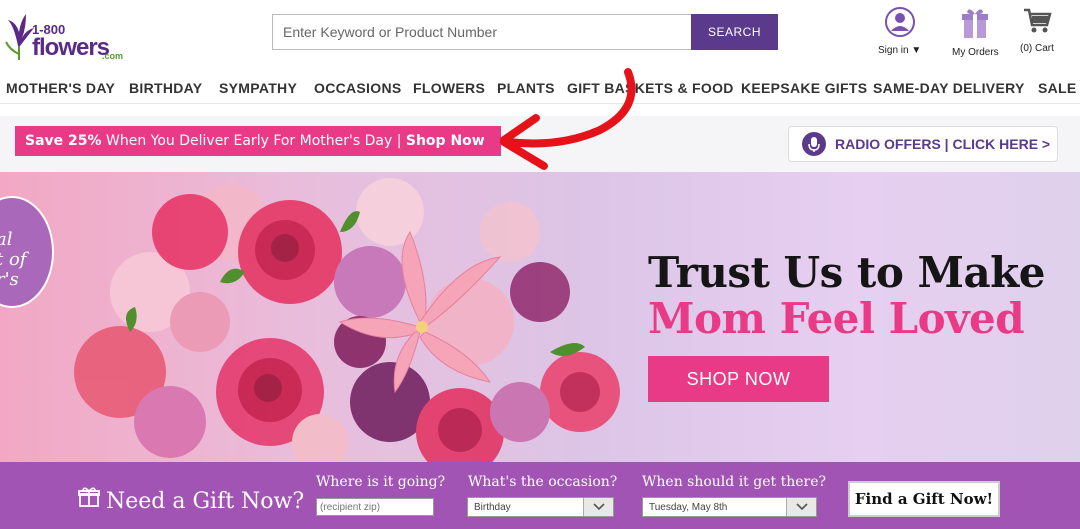 The image size is (1080, 529). I want to click on nav-item-keepsake-gifts: KEEPSAKE GIFTS, so click(804, 88).